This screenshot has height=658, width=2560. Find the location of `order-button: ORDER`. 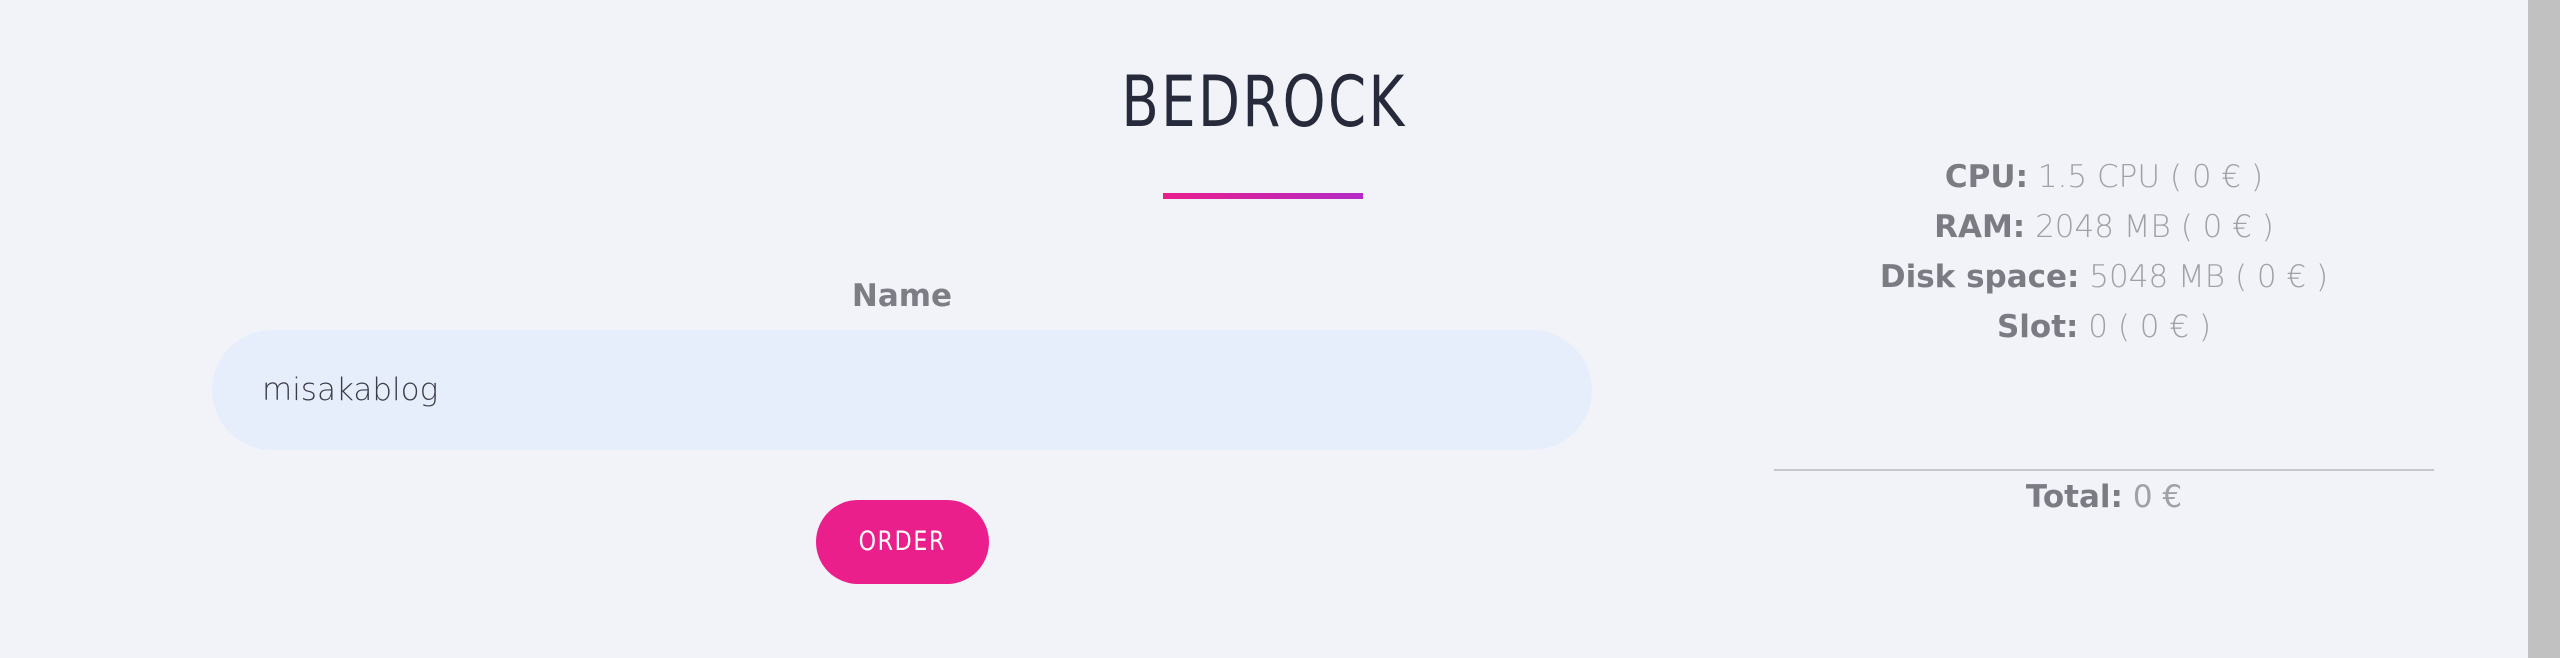

order-button: ORDER is located at coordinates (902, 542).